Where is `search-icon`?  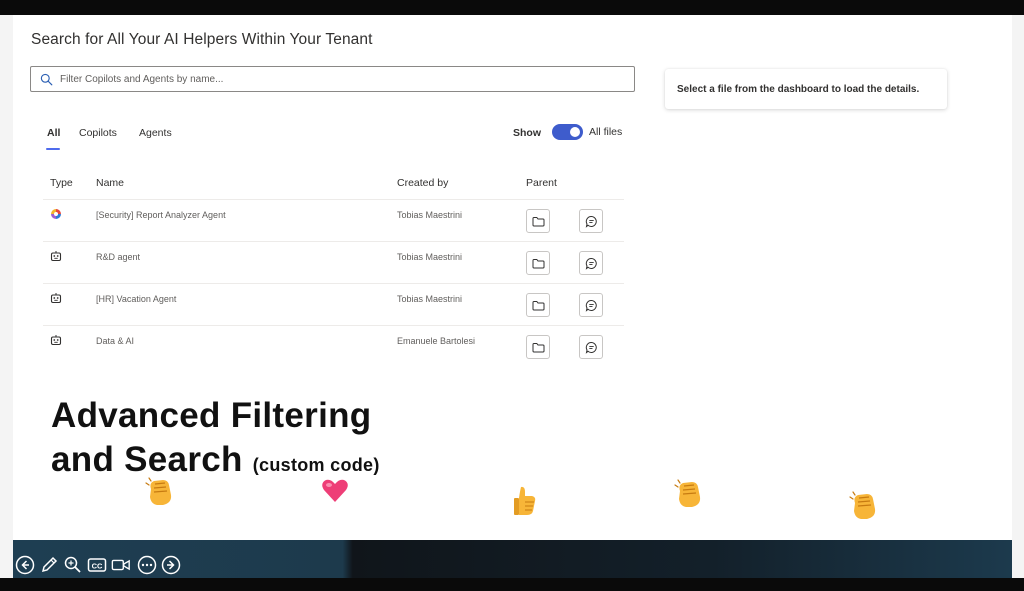 search-icon is located at coordinates (46, 79).